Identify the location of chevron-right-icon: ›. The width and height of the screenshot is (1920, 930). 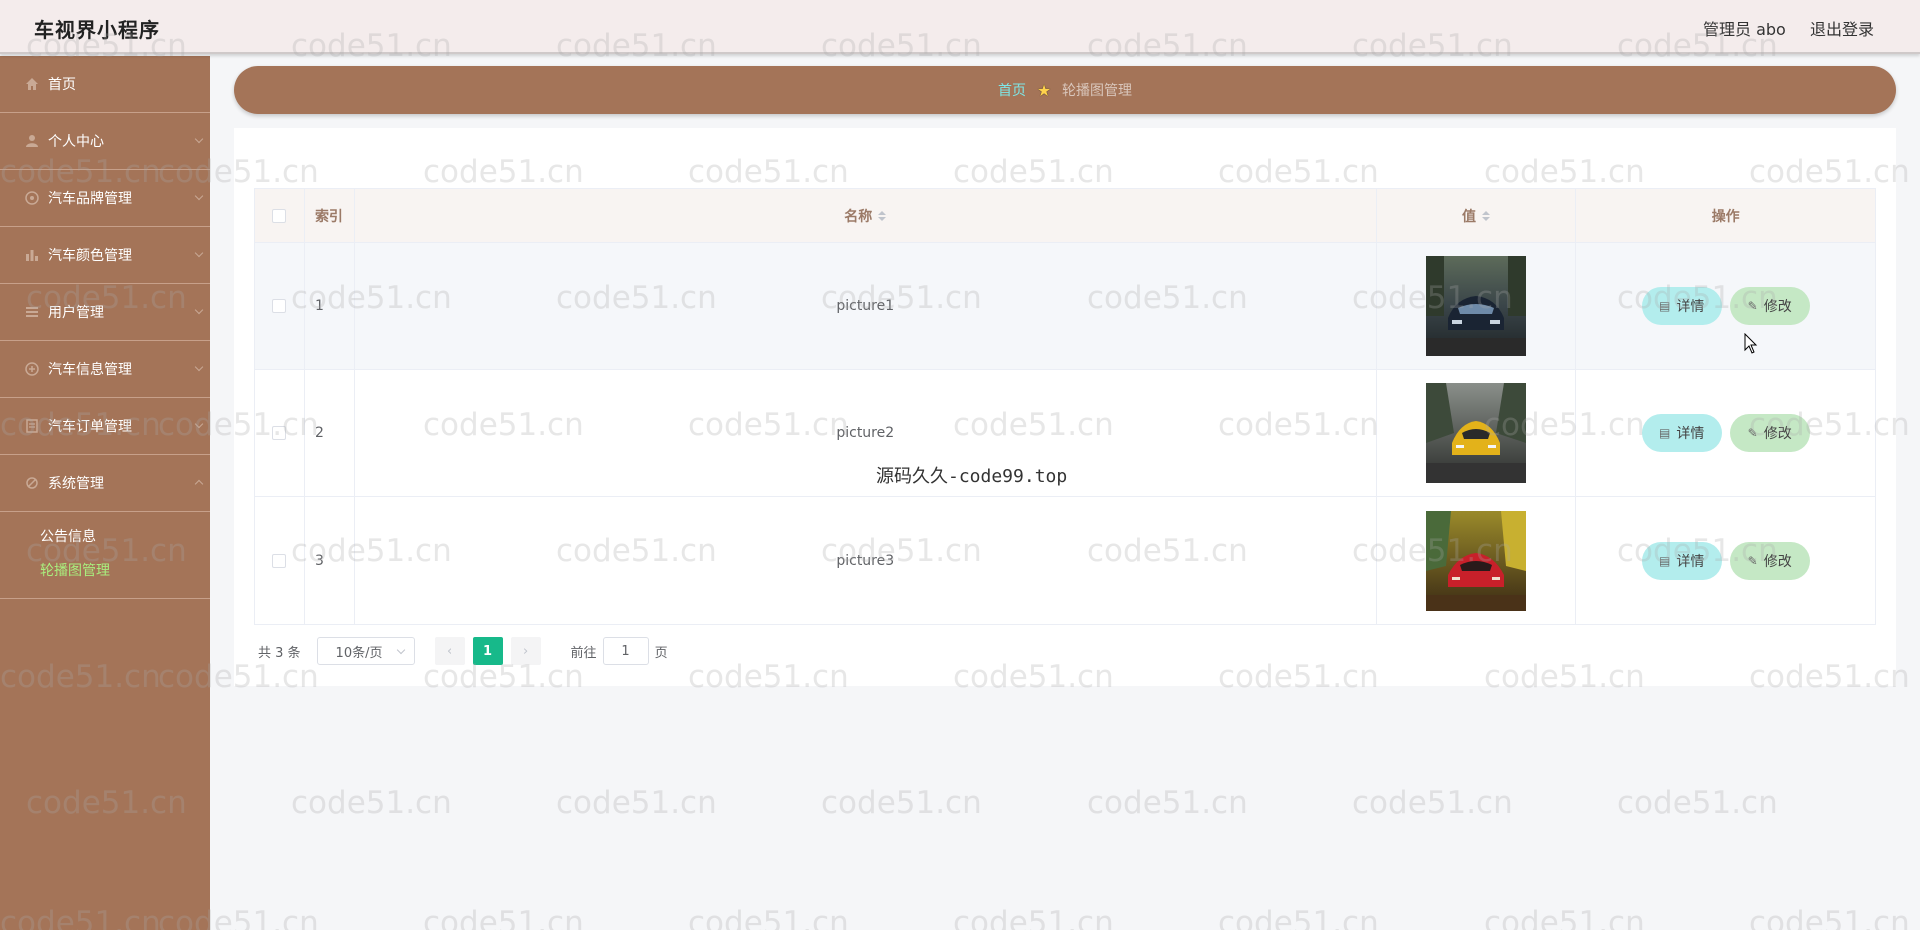
(525, 651).